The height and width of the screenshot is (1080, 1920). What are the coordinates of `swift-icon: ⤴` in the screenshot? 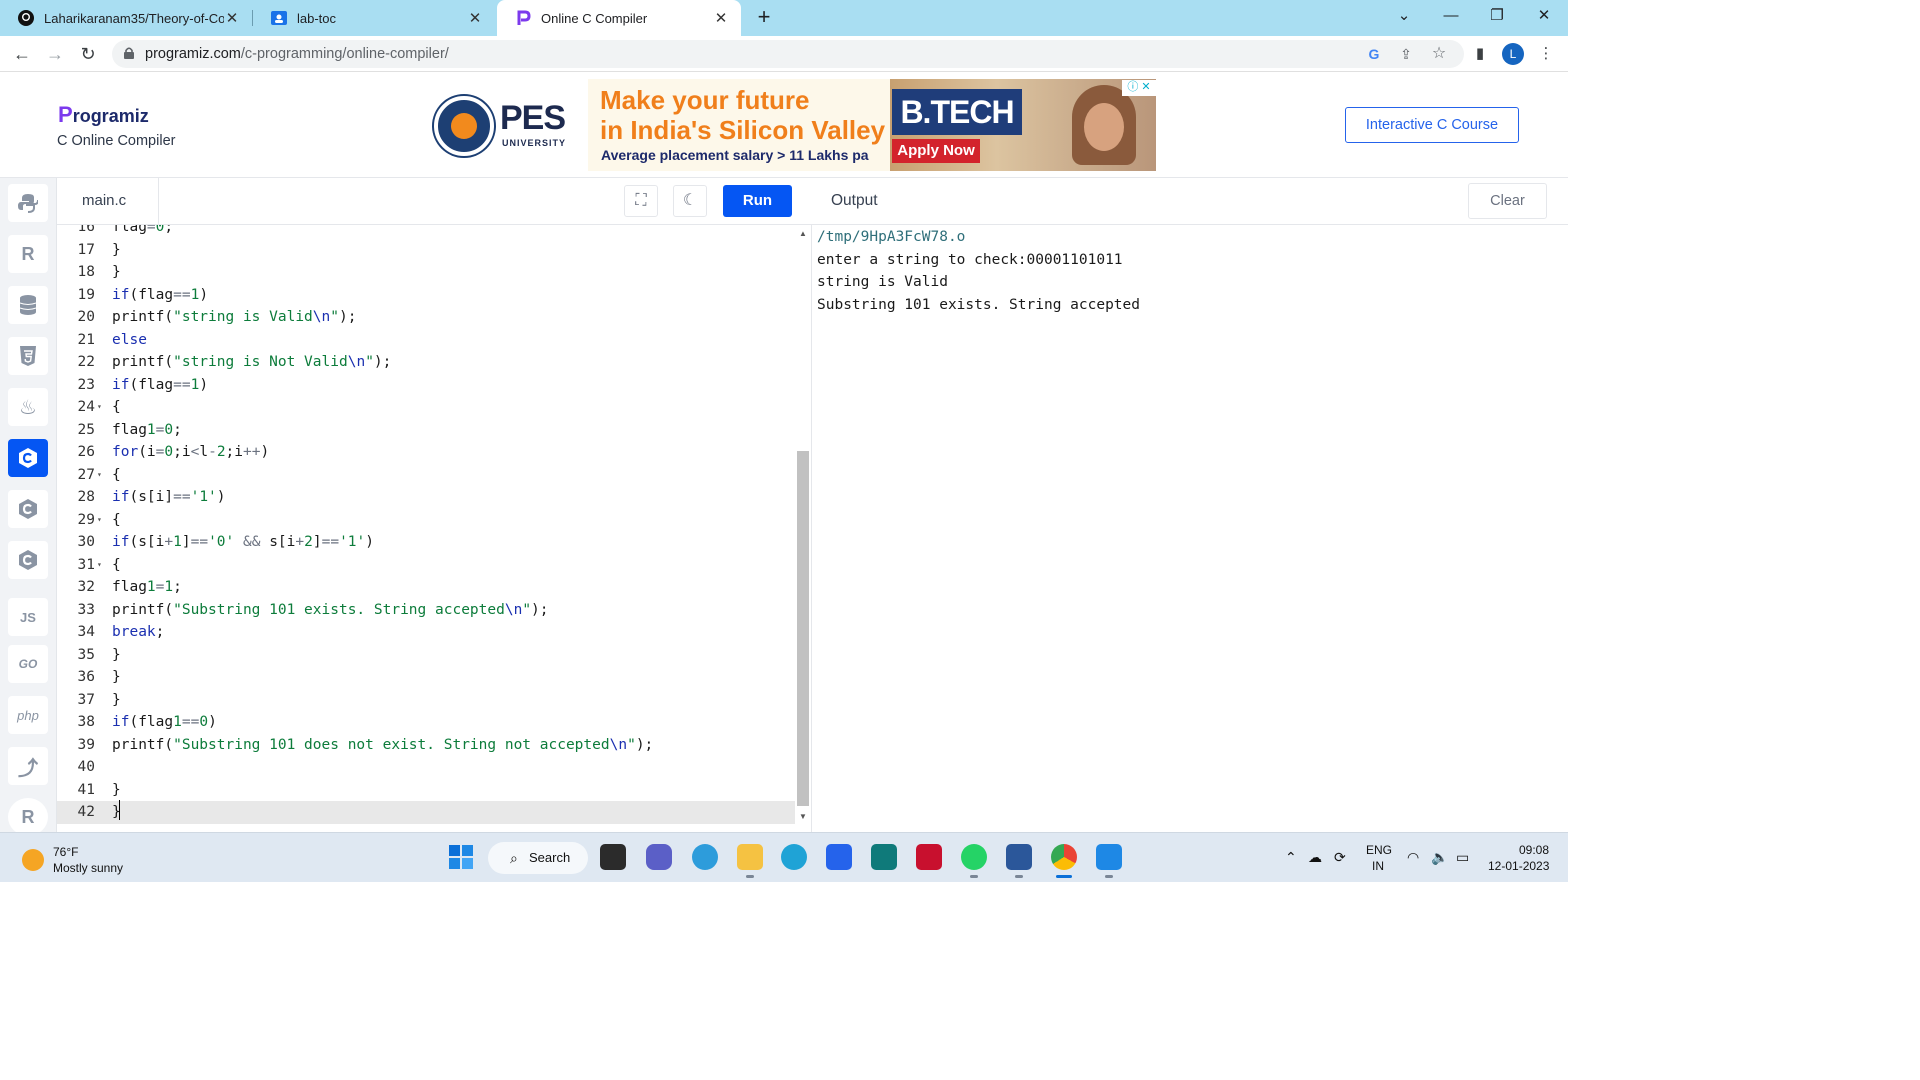 It's located at (28, 766).